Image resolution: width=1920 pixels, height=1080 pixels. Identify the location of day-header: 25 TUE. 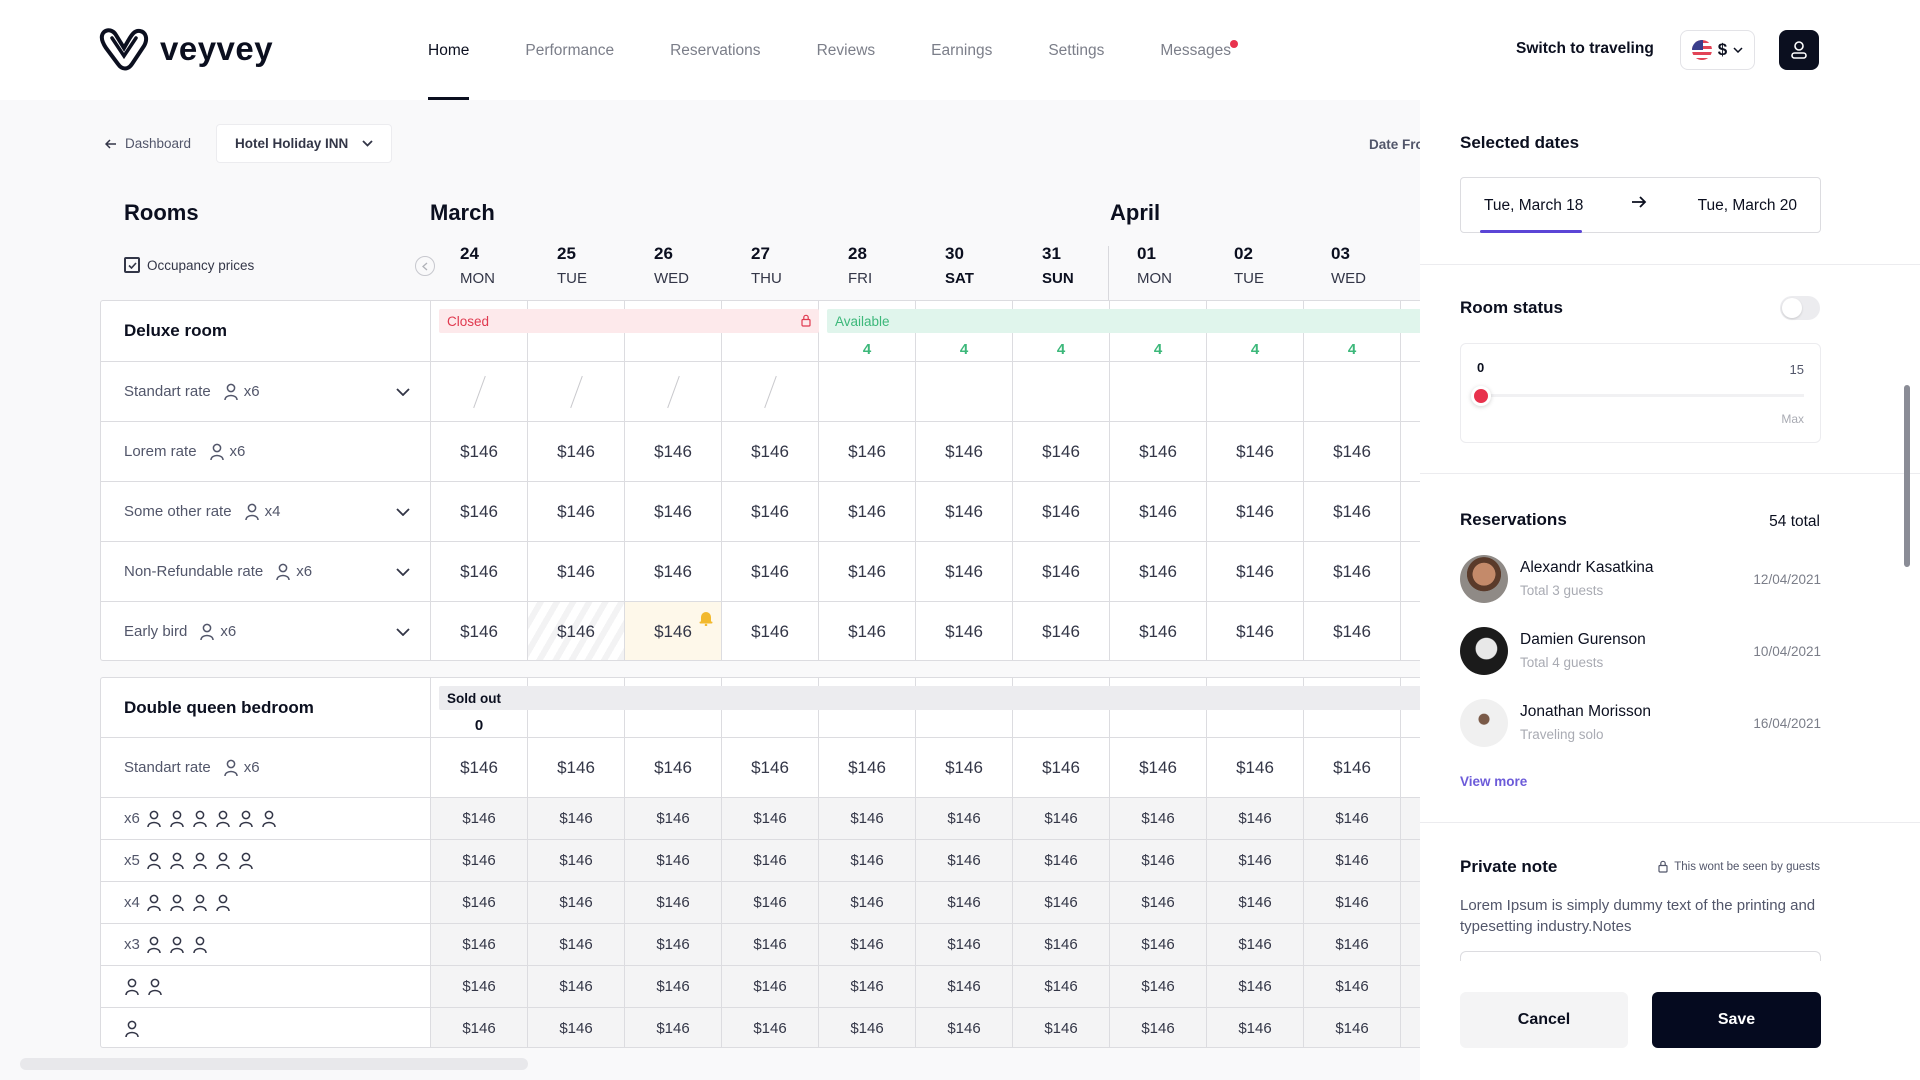
(605, 265).